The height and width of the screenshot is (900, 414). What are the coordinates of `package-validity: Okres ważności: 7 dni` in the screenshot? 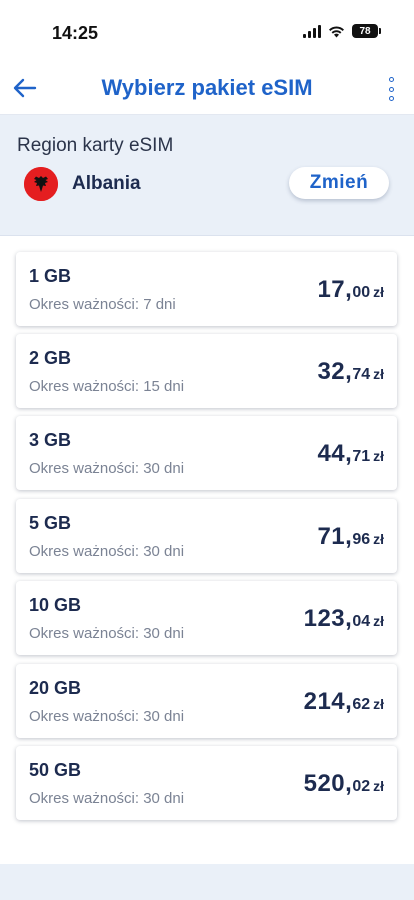 It's located at (102, 304).